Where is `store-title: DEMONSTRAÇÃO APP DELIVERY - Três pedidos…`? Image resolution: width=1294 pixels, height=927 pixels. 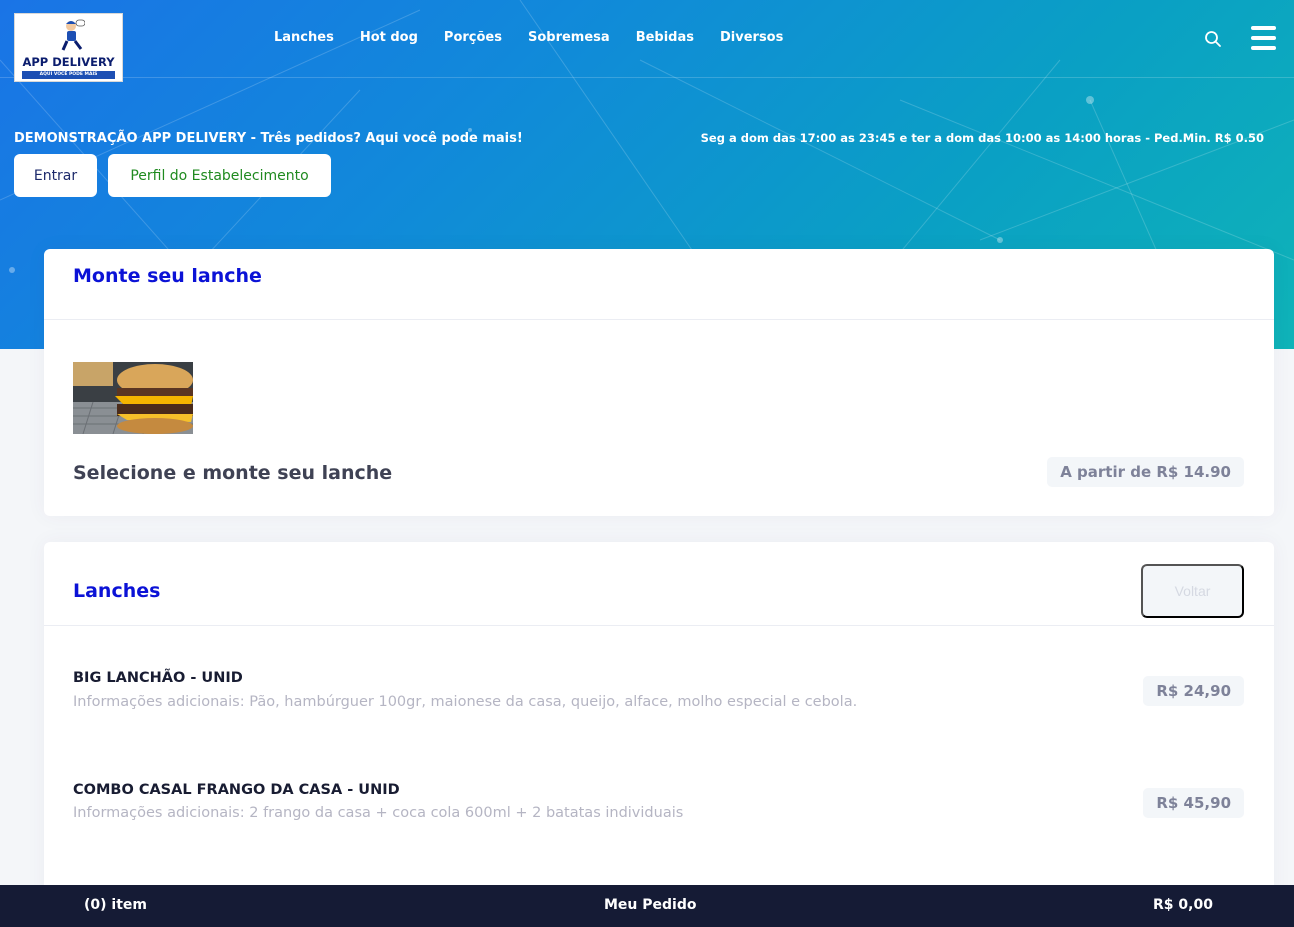 store-title: DEMONSTRAÇÃO APP DELIVERY - Três pedidos… is located at coordinates (268, 138).